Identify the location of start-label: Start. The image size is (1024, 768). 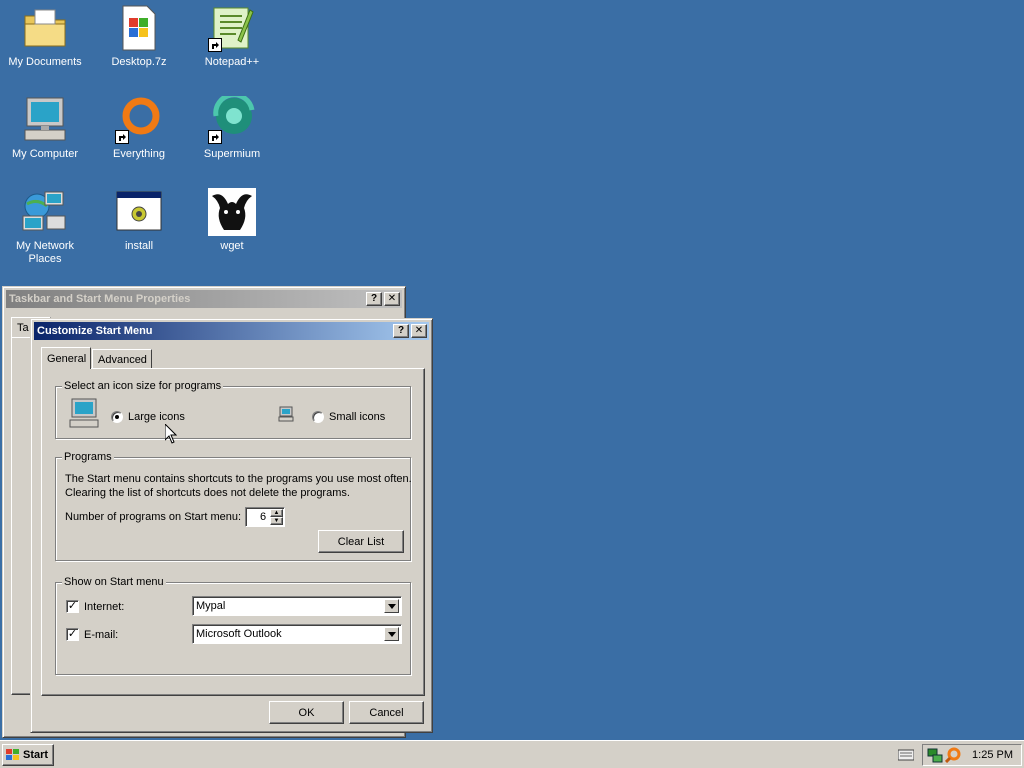
(36, 755).